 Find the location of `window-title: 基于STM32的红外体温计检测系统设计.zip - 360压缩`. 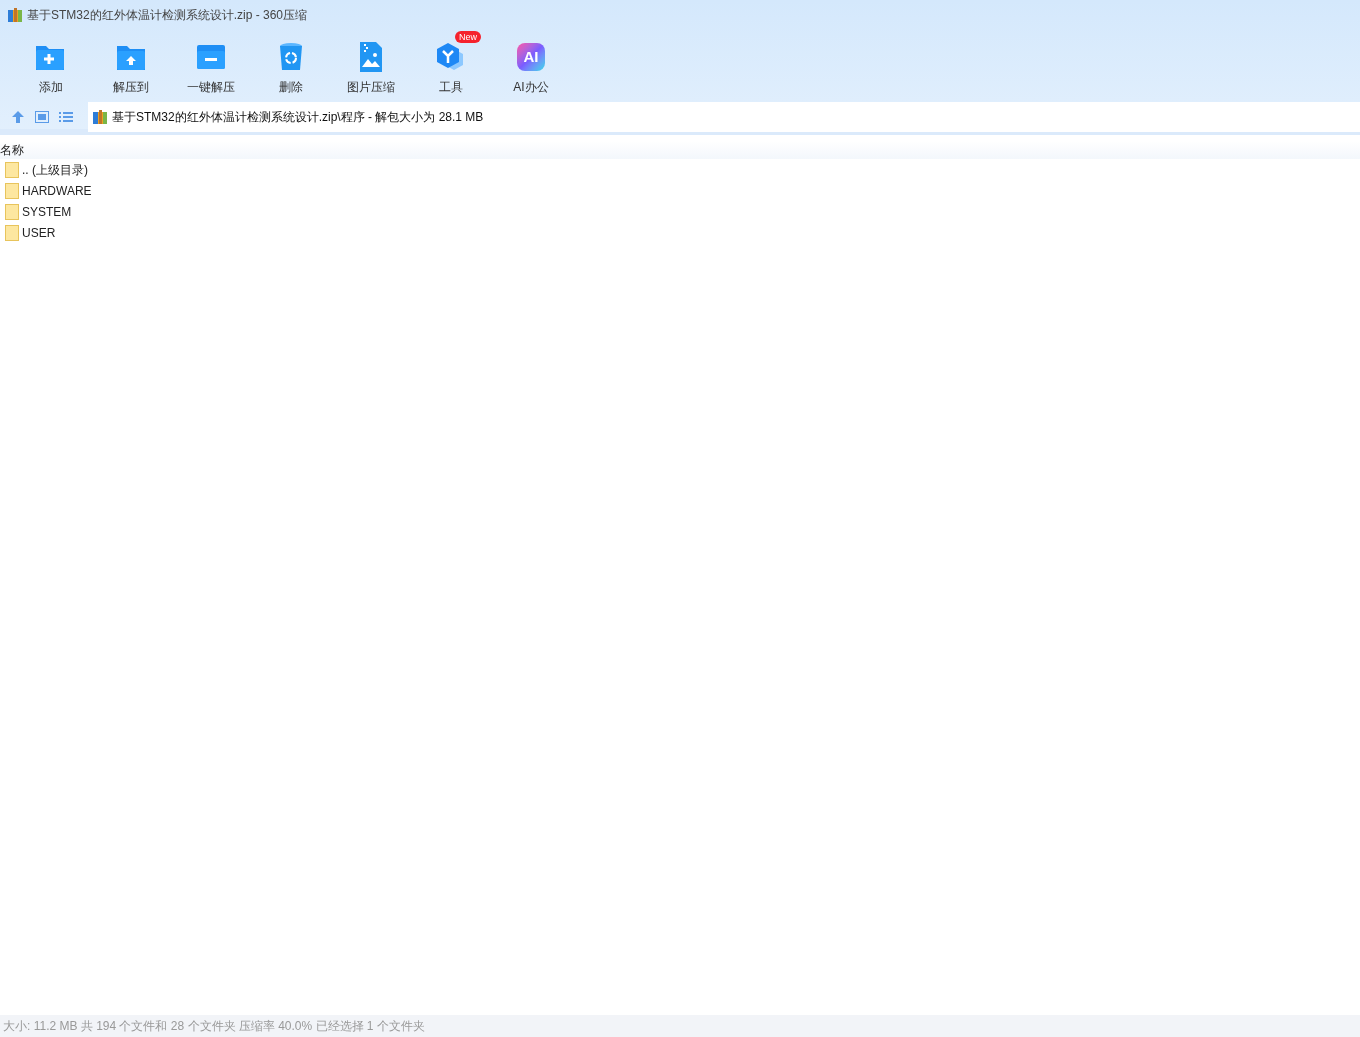

window-title: 基于STM32的红外体温计检测系统设计.zip - 360压缩 is located at coordinates (167, 15).